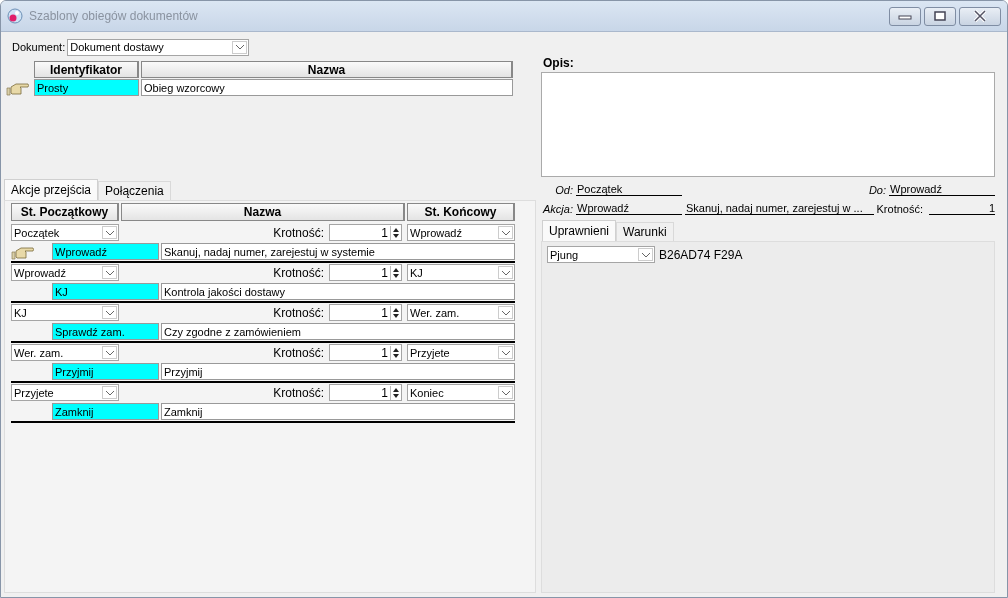 The height and width of the screenshot is (598, 1008). What do you see at coordinates (461, 212) in the screenshot?
I see `column-header: St. Końcowy` at bounding box center [461, 212].